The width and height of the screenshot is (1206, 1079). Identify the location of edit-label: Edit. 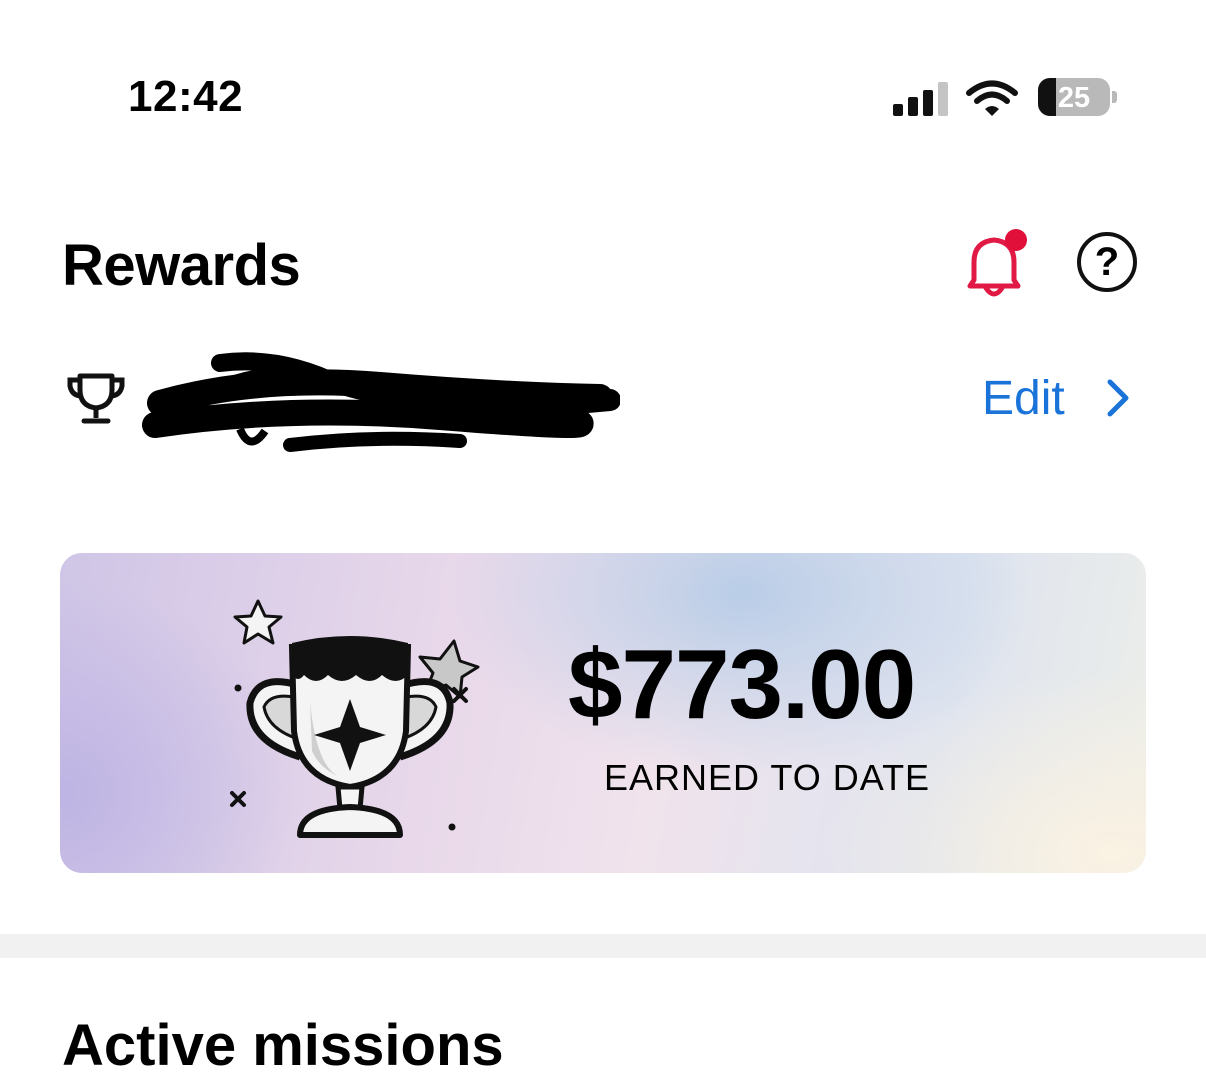
(1023, 398).